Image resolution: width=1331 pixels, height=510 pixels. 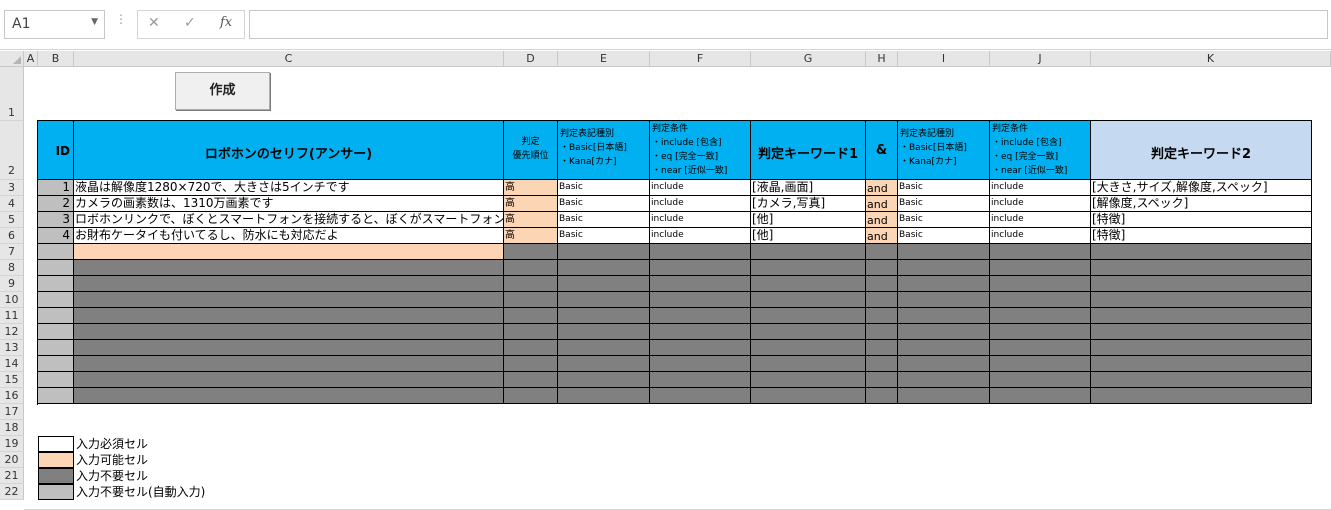 I want to click on row-header: 10, so click(x=12, y=300).